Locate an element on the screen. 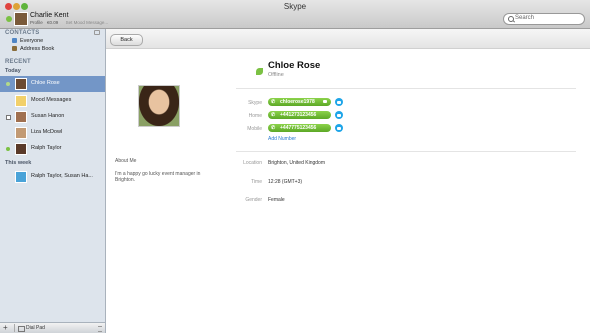 This screenshot has height=333, width=590. list-item-label: Ralph Taylor is located at coordinates (46, 148).